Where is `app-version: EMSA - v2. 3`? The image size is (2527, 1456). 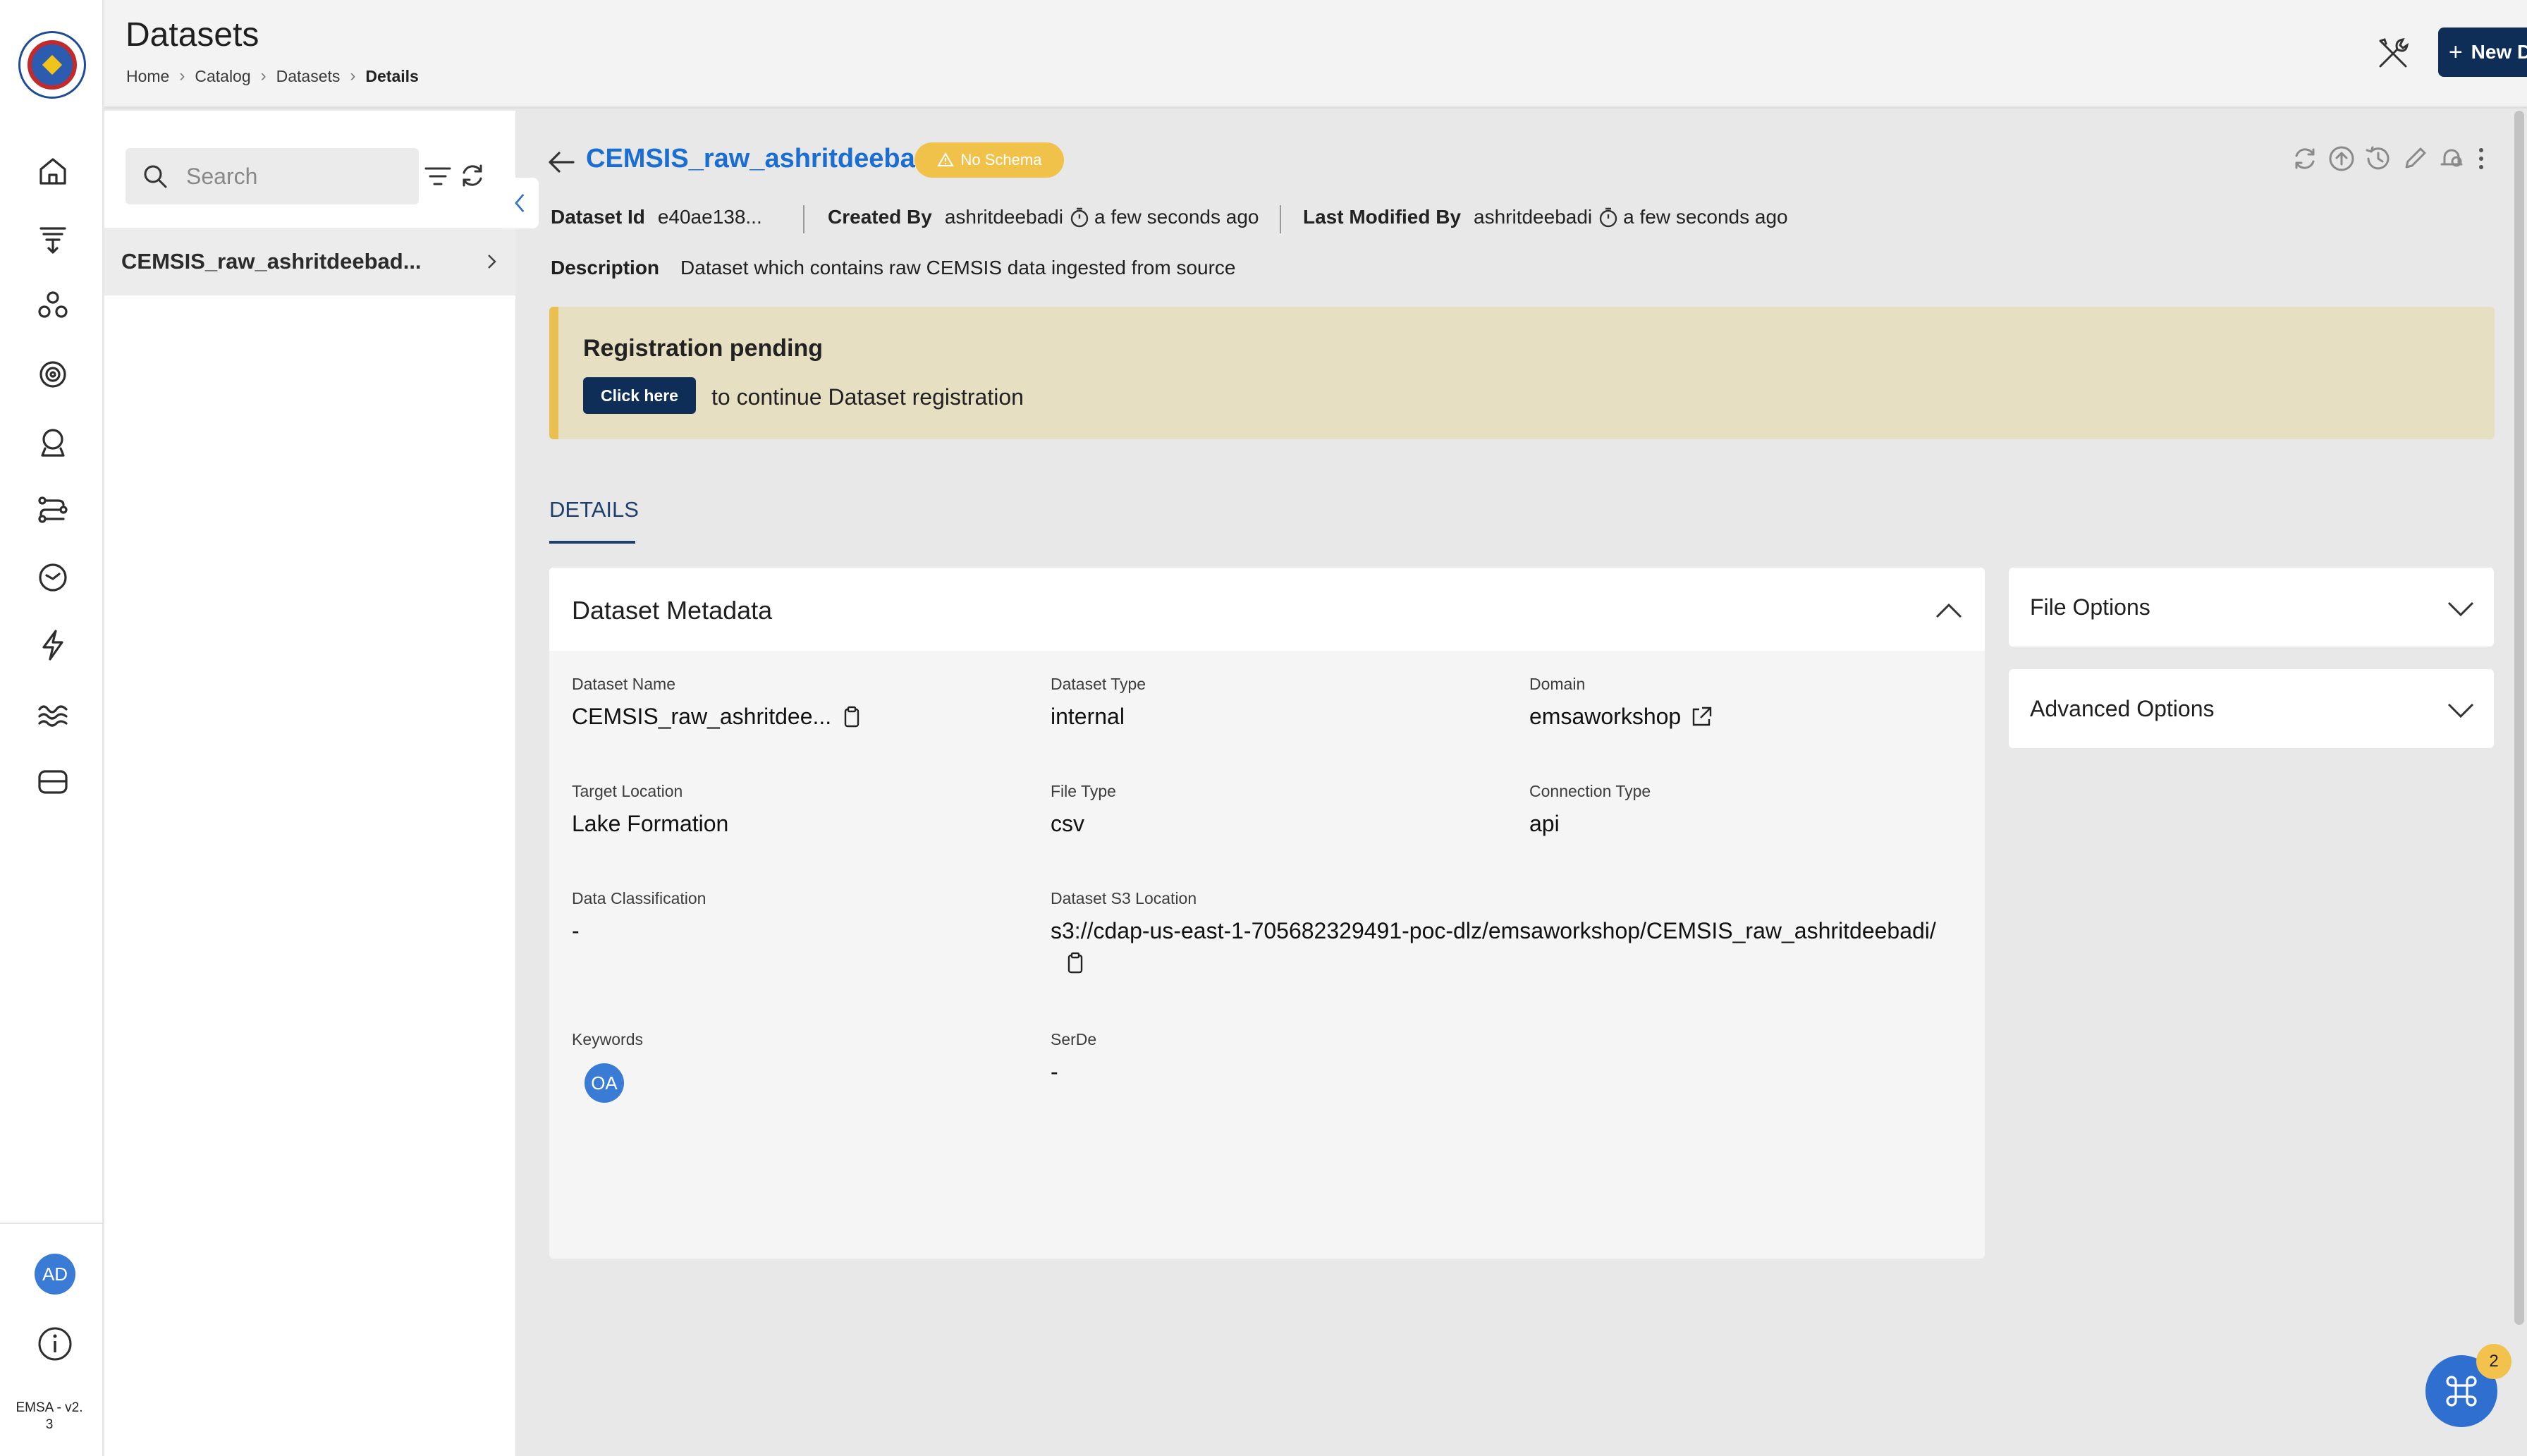 app-version: EMSA - v2. 3 is located at coordinates (49, 1416).